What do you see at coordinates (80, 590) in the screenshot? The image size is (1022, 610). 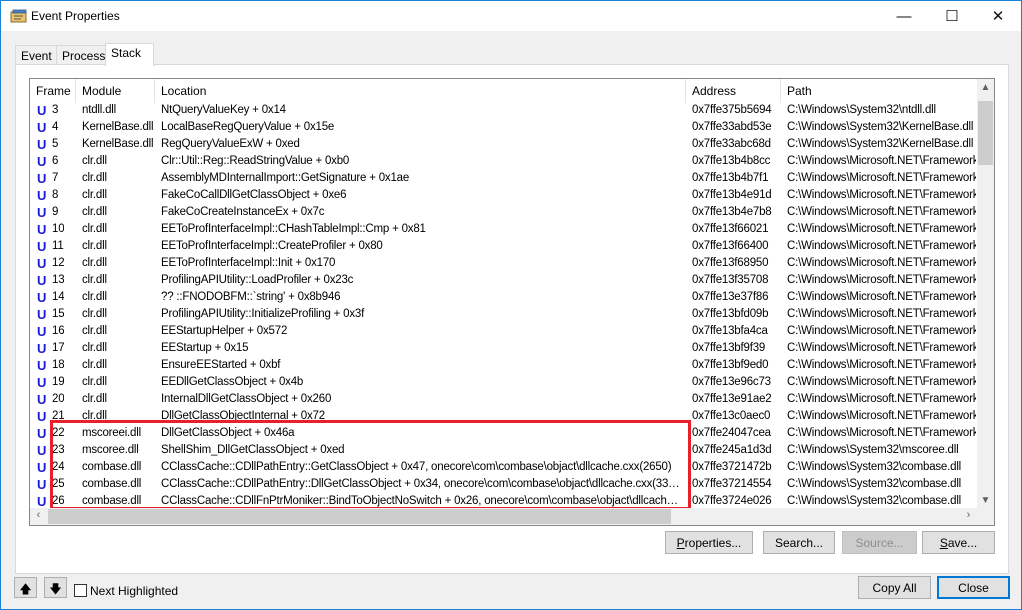 I see `next-highlighted-checkbox` at bounding box center [80, 590].